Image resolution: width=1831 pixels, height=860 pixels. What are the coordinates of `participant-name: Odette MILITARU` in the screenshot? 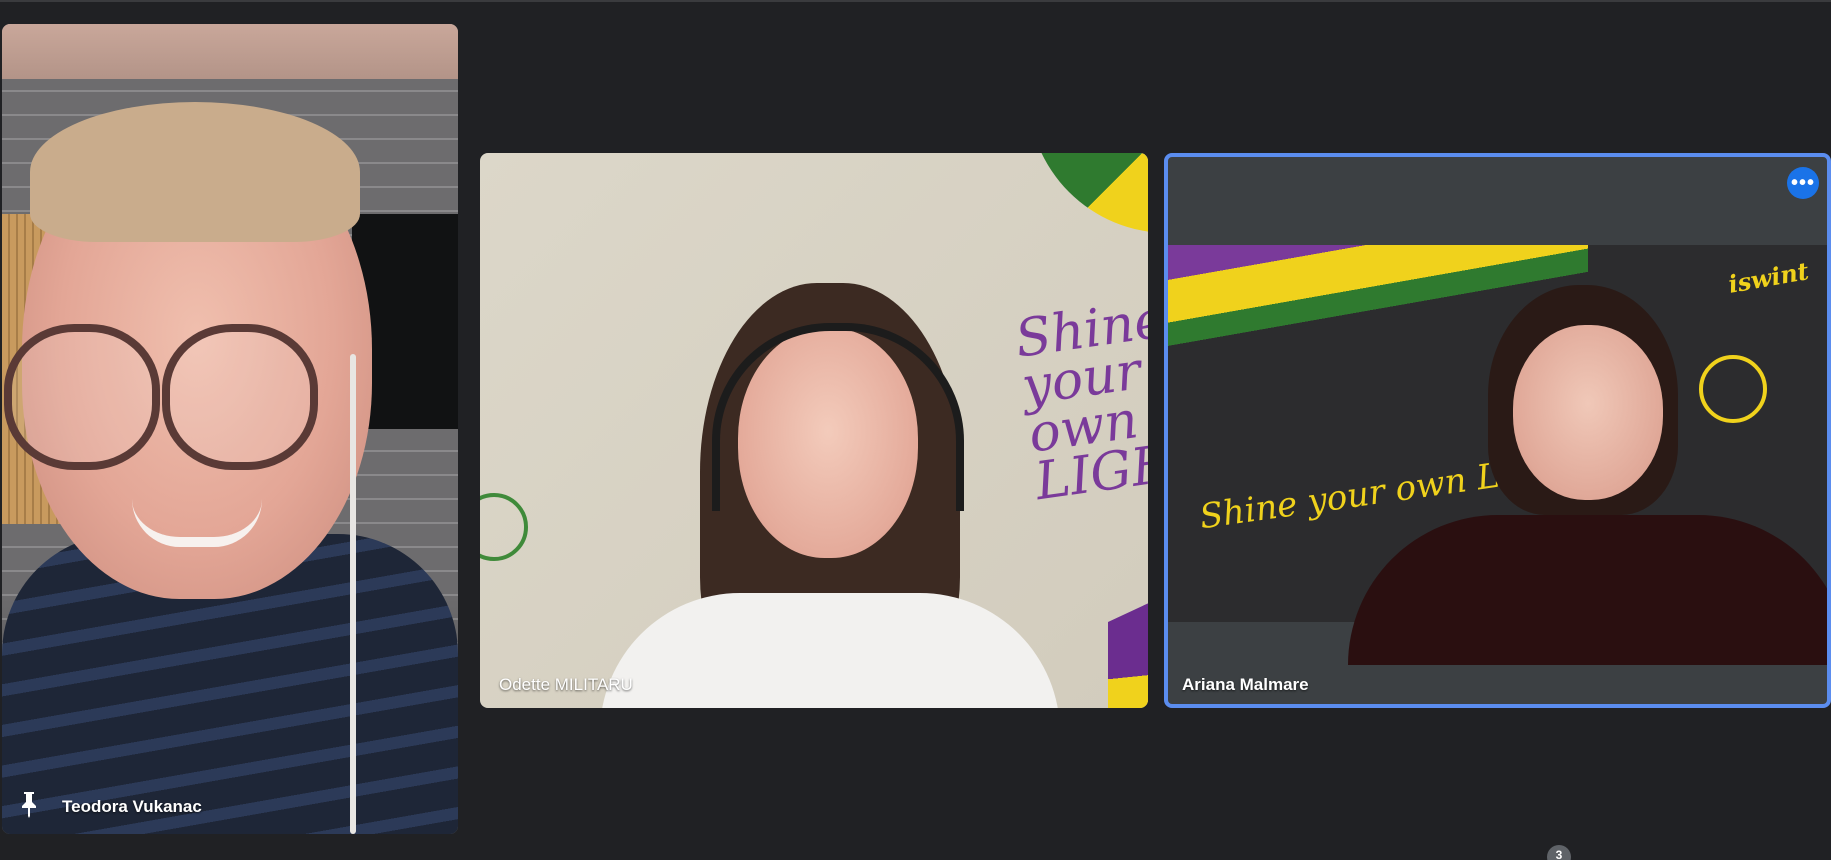 It's located at (566, 684).